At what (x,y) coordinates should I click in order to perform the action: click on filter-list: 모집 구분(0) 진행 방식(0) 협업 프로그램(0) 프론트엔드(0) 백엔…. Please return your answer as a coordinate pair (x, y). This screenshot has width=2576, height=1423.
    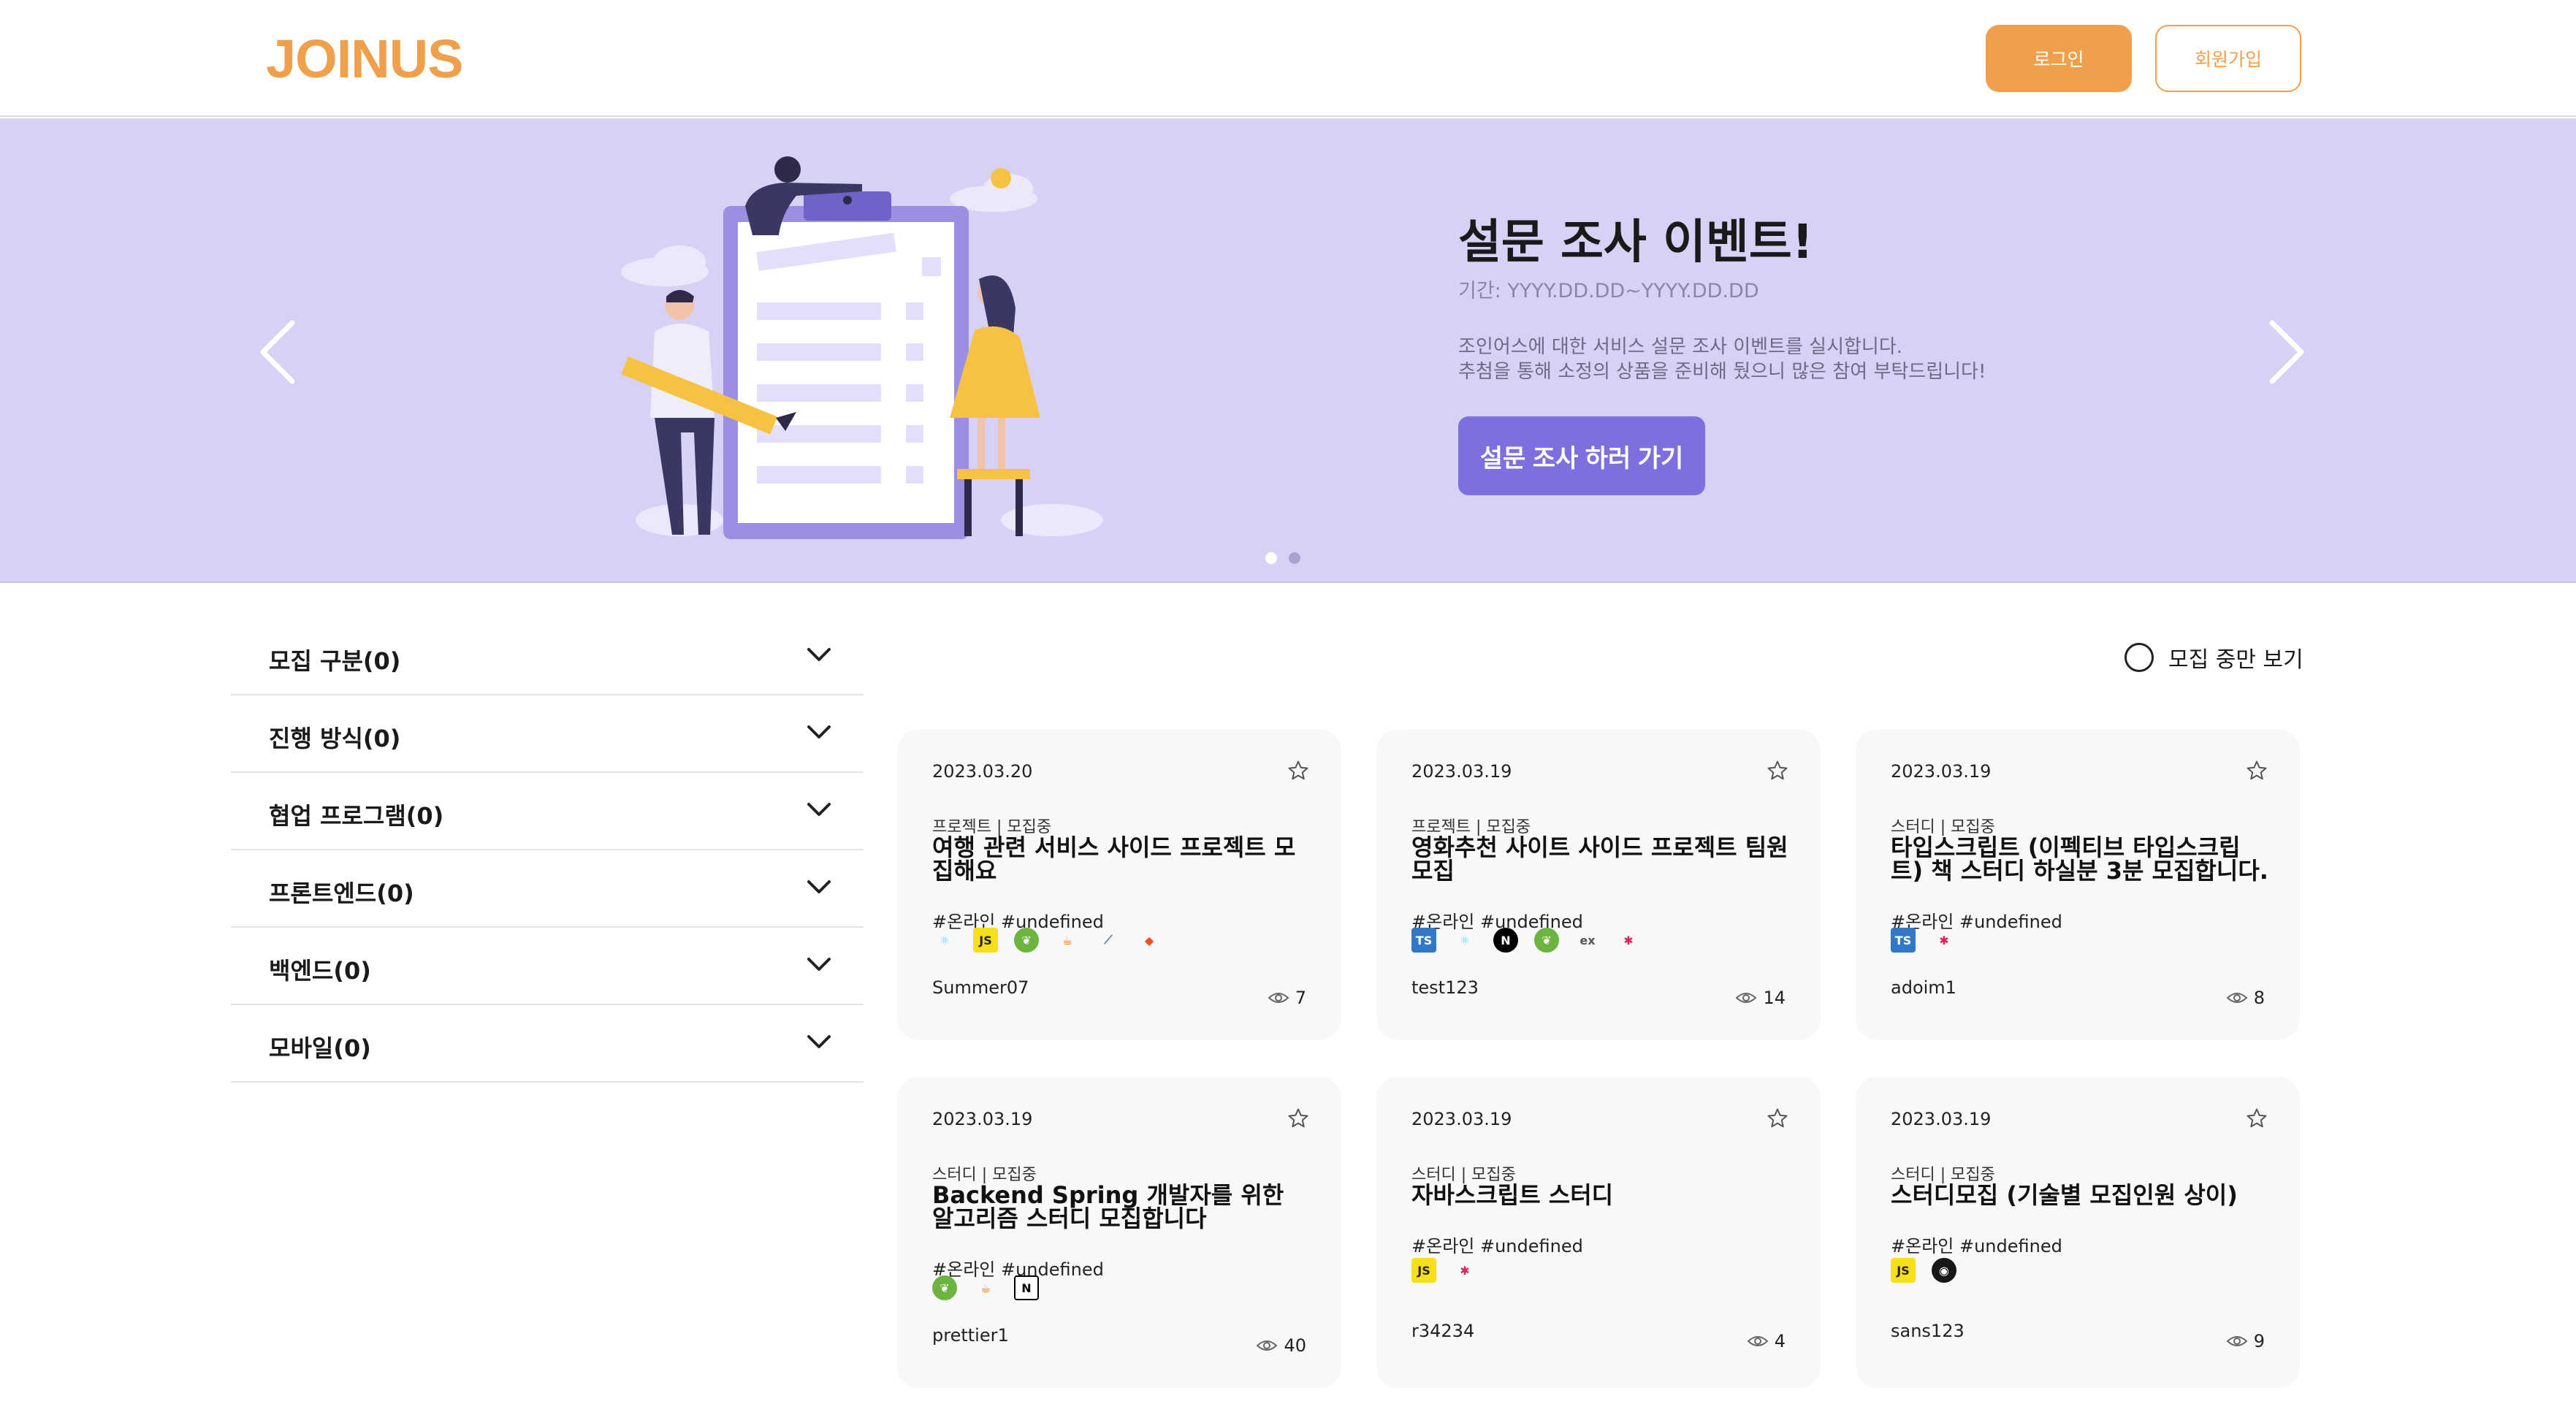
    Looking at the image, I should click on (547, 851).